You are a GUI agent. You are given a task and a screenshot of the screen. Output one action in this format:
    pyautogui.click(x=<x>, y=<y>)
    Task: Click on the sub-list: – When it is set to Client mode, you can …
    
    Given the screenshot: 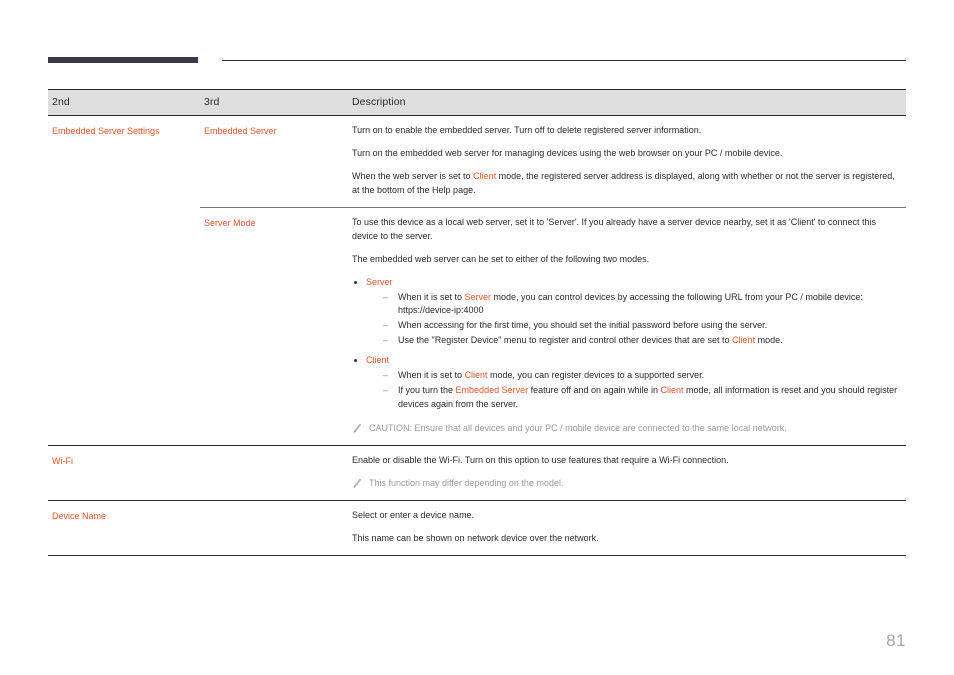 What is the action you would take?
    pyautogui.click(x=634, y=390)
    